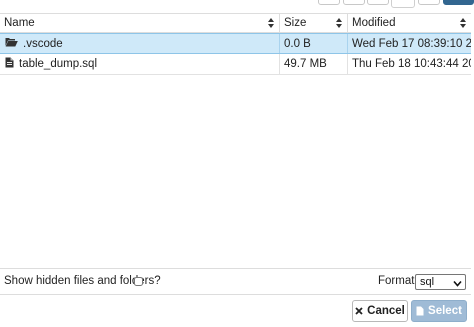  I want to click on cancel-button-label: Cancel, so click(386, 311).